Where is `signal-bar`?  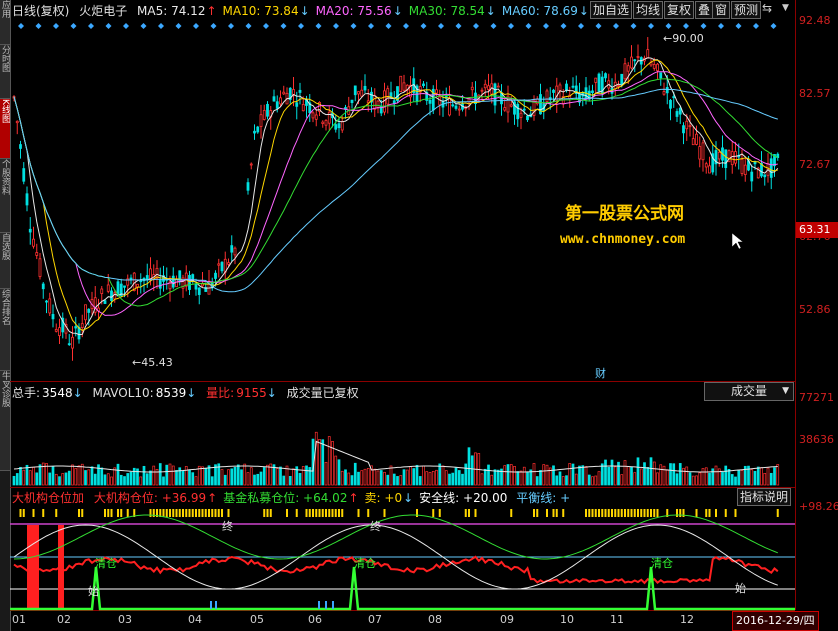 signal-bar is located at coordinates (36, 567).